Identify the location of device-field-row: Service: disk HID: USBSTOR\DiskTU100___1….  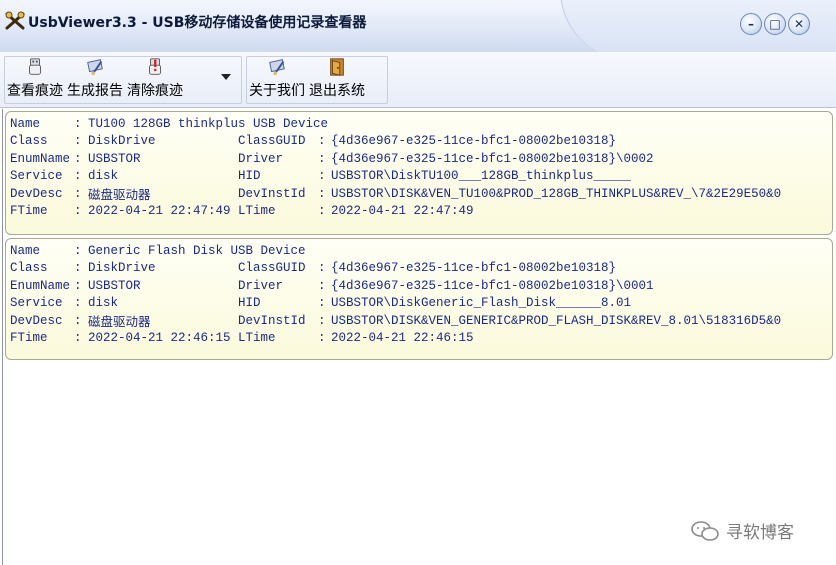
(421, 177).